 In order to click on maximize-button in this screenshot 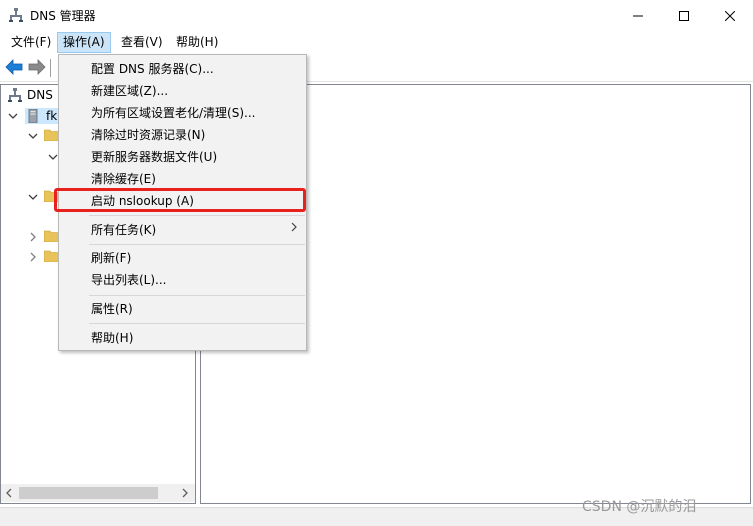, I will do `click(684, 15)`.